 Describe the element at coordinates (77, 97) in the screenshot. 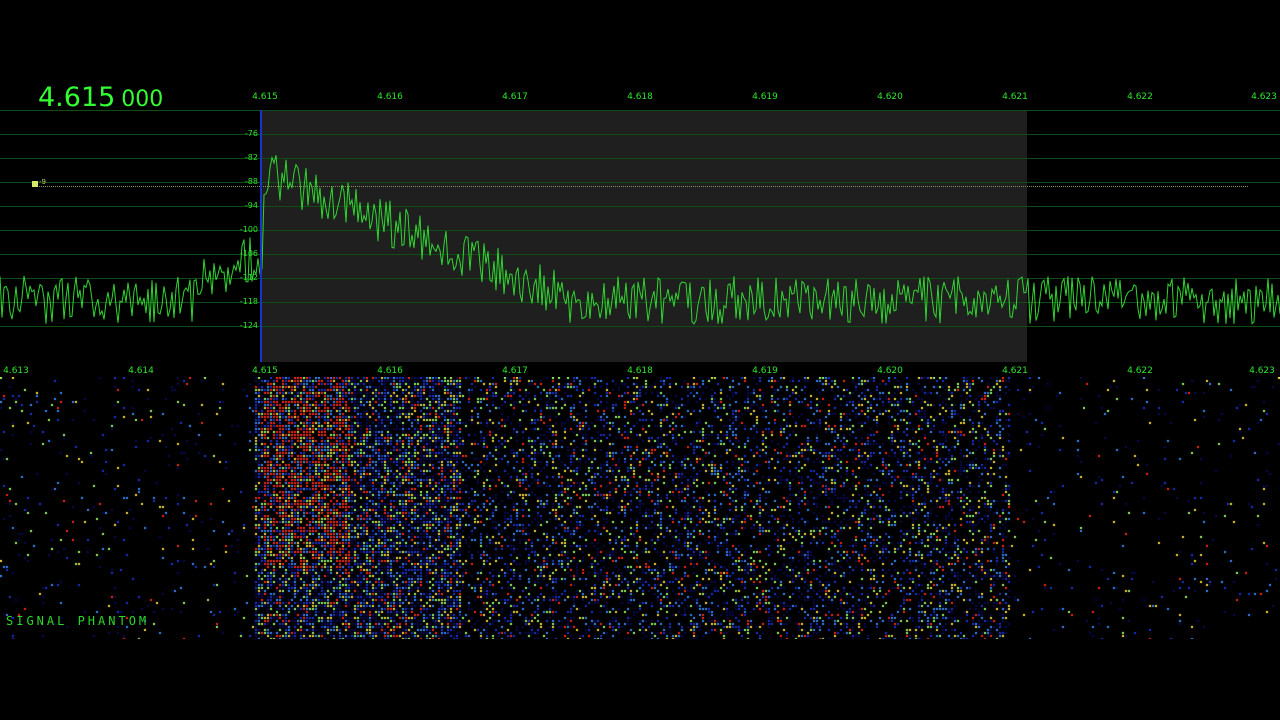

I see `frequency-main: 4.615` at that location.